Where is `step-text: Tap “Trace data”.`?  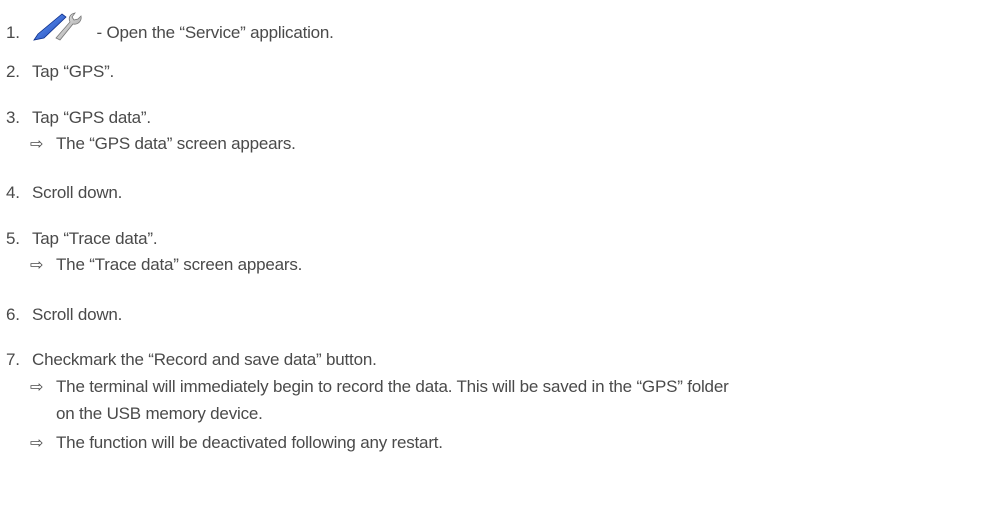 step-text: Tap “Trace data”. is located at coordinates (95, 238).